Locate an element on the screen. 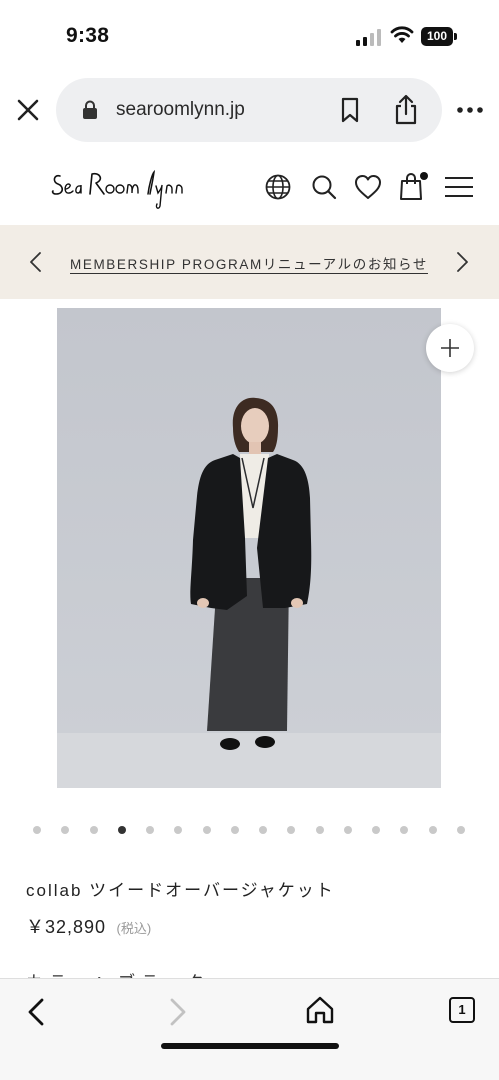 The width and height of the screenshot is (499, 1080). price-row: ￥32,890 (税込) is located at coordinates (88, 926).